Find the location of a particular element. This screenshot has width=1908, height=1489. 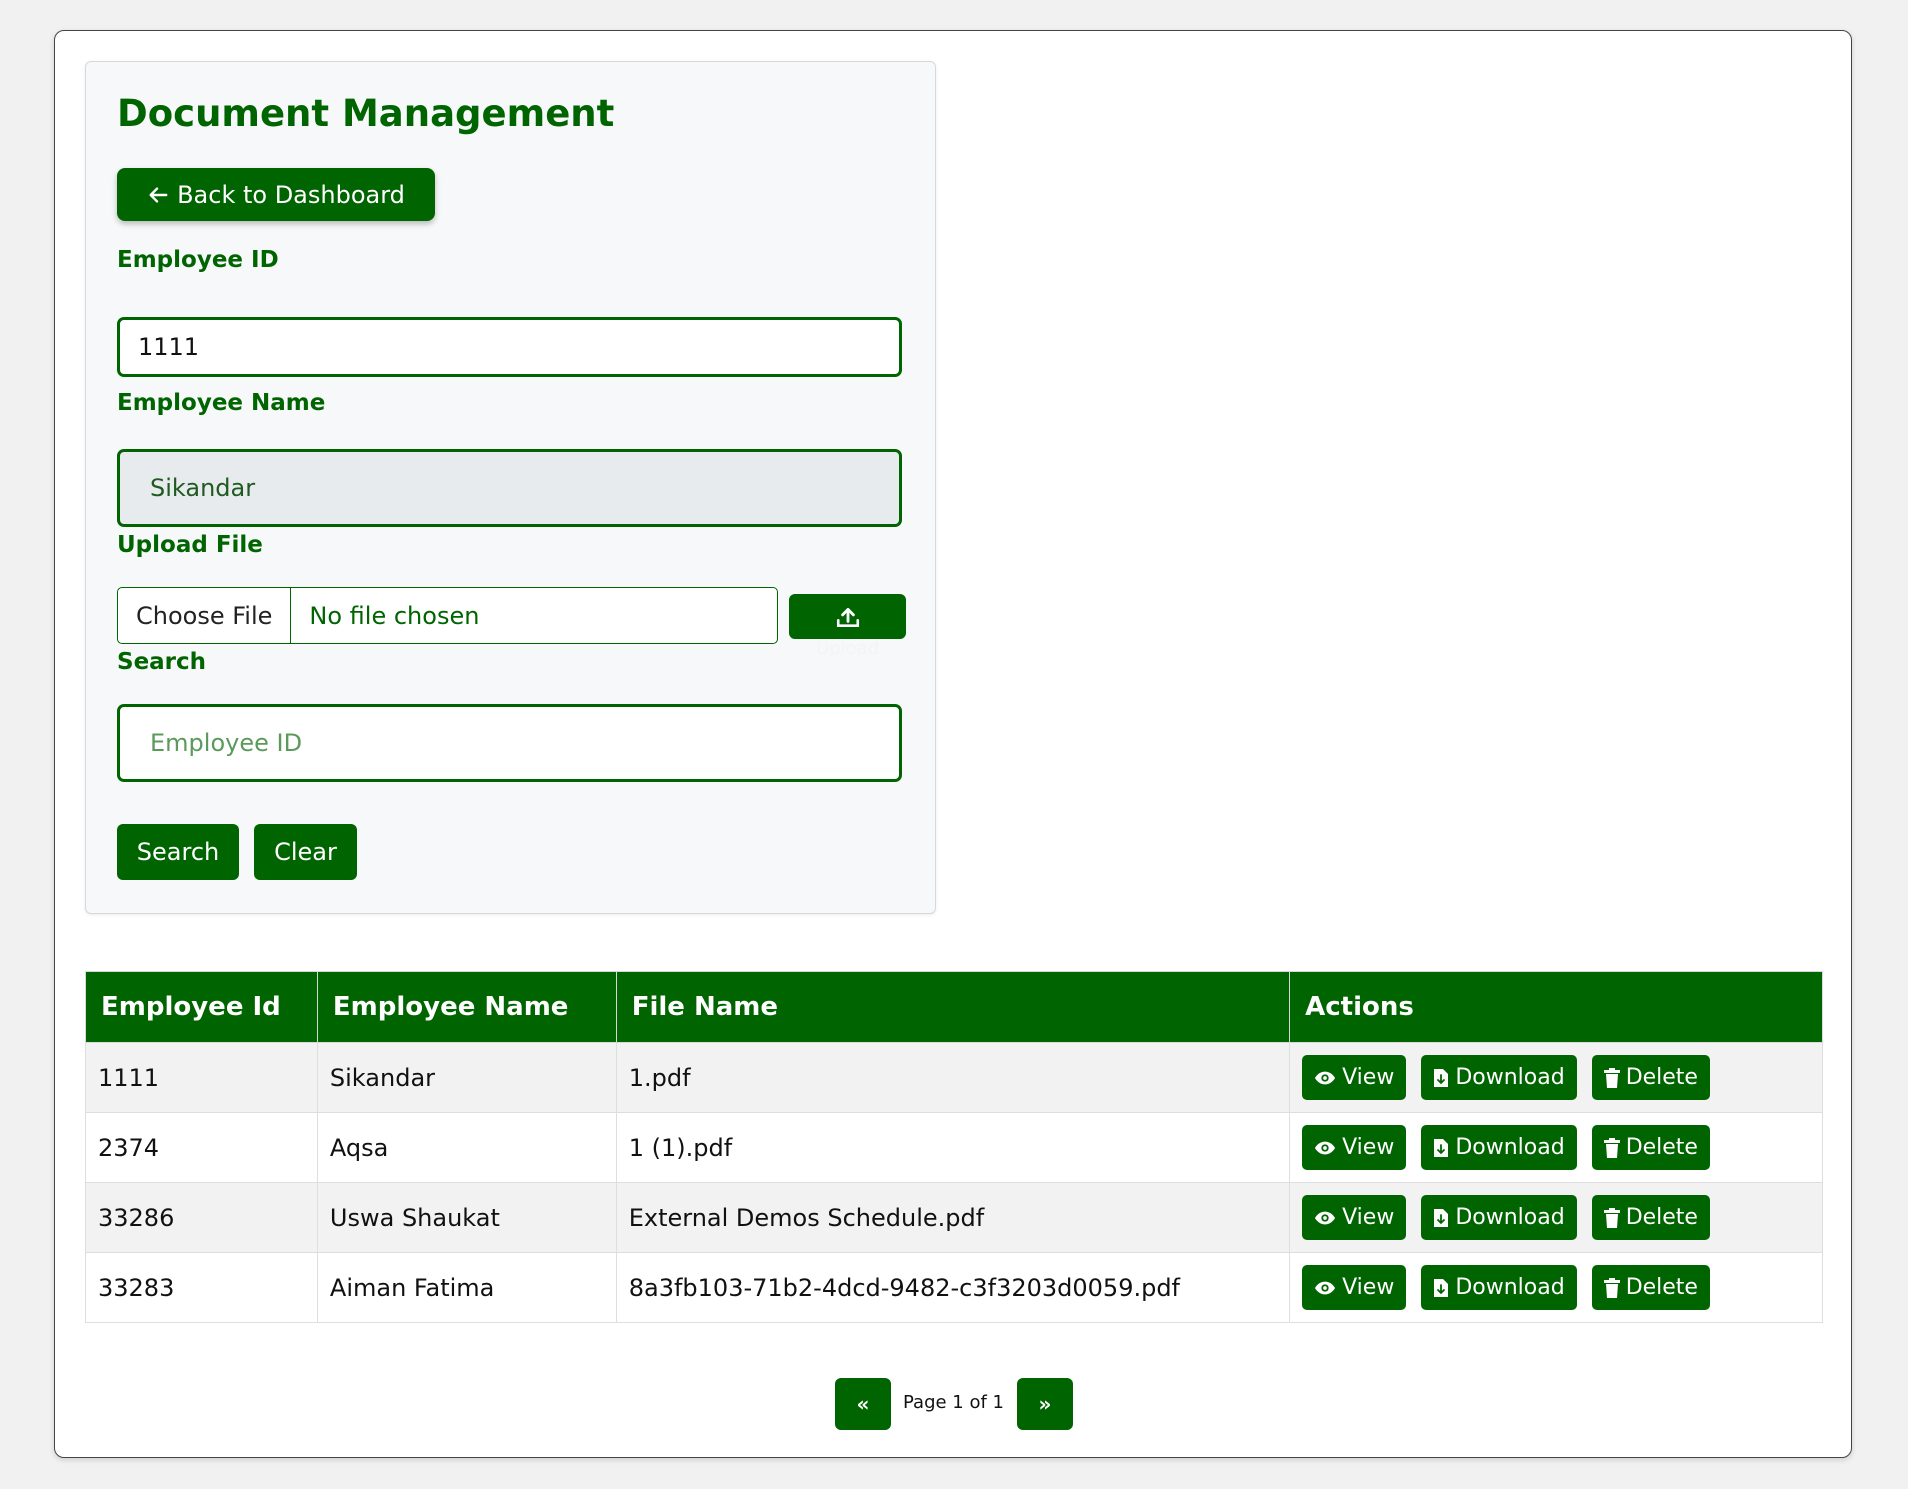

search-input is located at coordinates (509, 743).